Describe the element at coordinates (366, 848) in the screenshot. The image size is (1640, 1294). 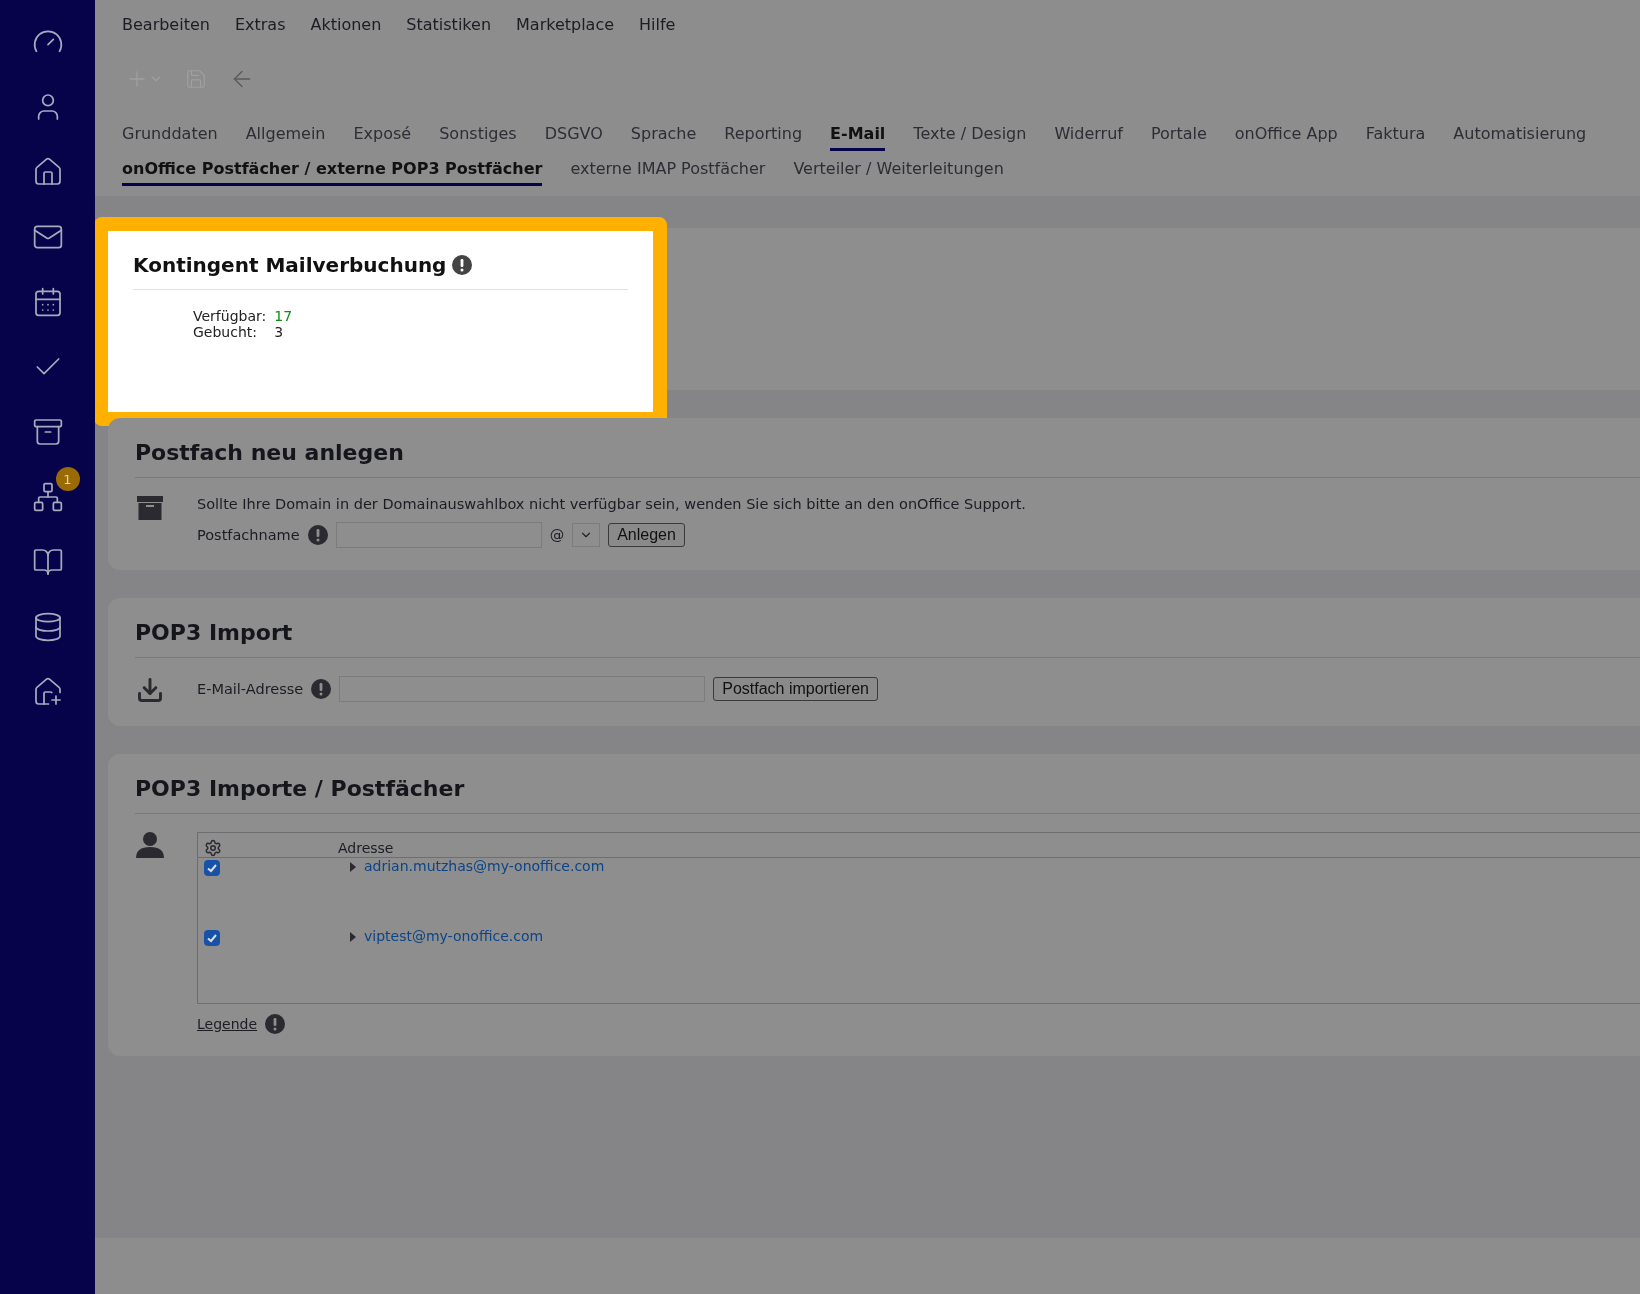
I see `column-header: Adresse` at that location.